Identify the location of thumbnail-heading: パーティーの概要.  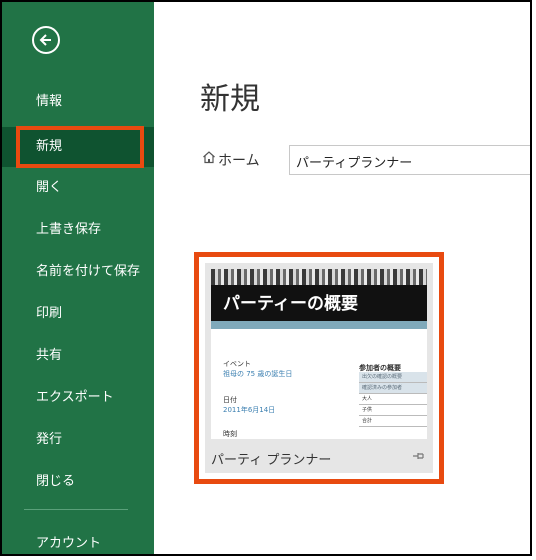
(290, 304).